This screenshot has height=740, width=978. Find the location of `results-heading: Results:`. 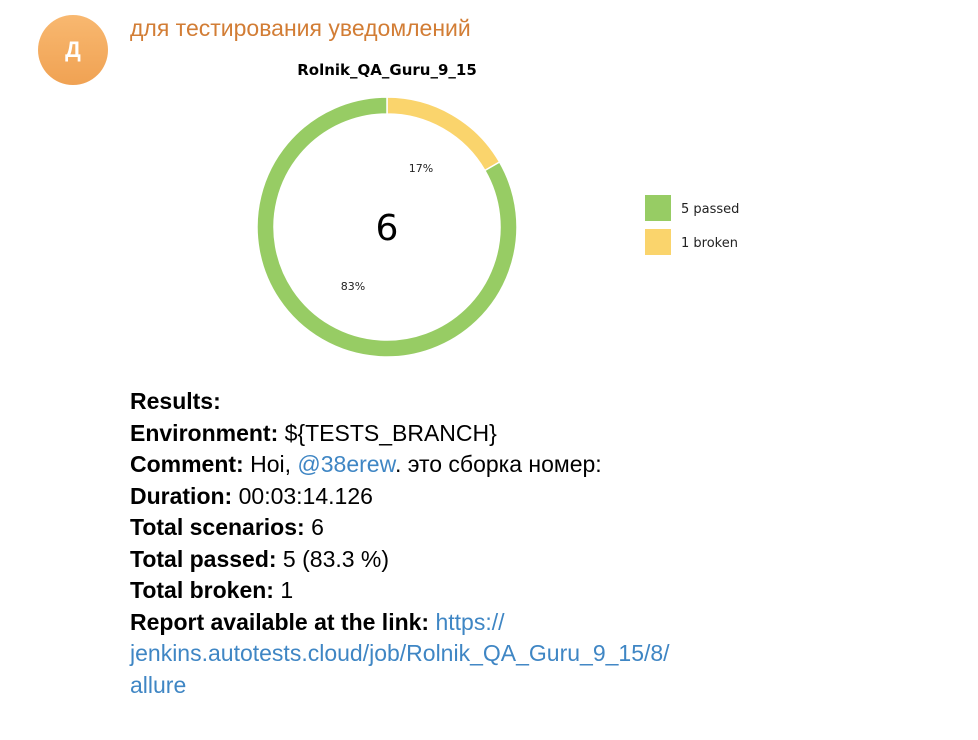

results-heading: Results: is located at coordinates (175, 401).